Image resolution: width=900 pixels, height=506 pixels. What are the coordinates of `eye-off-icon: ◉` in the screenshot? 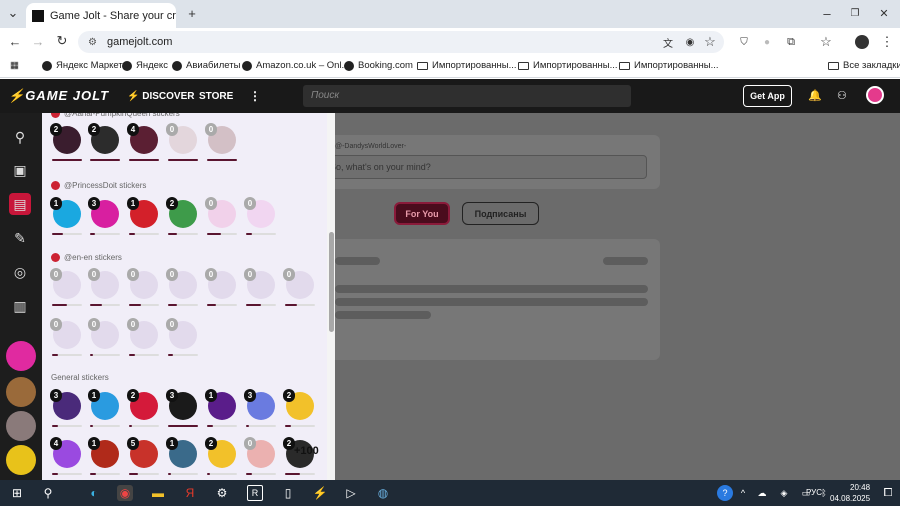 It's located at (690, 42).